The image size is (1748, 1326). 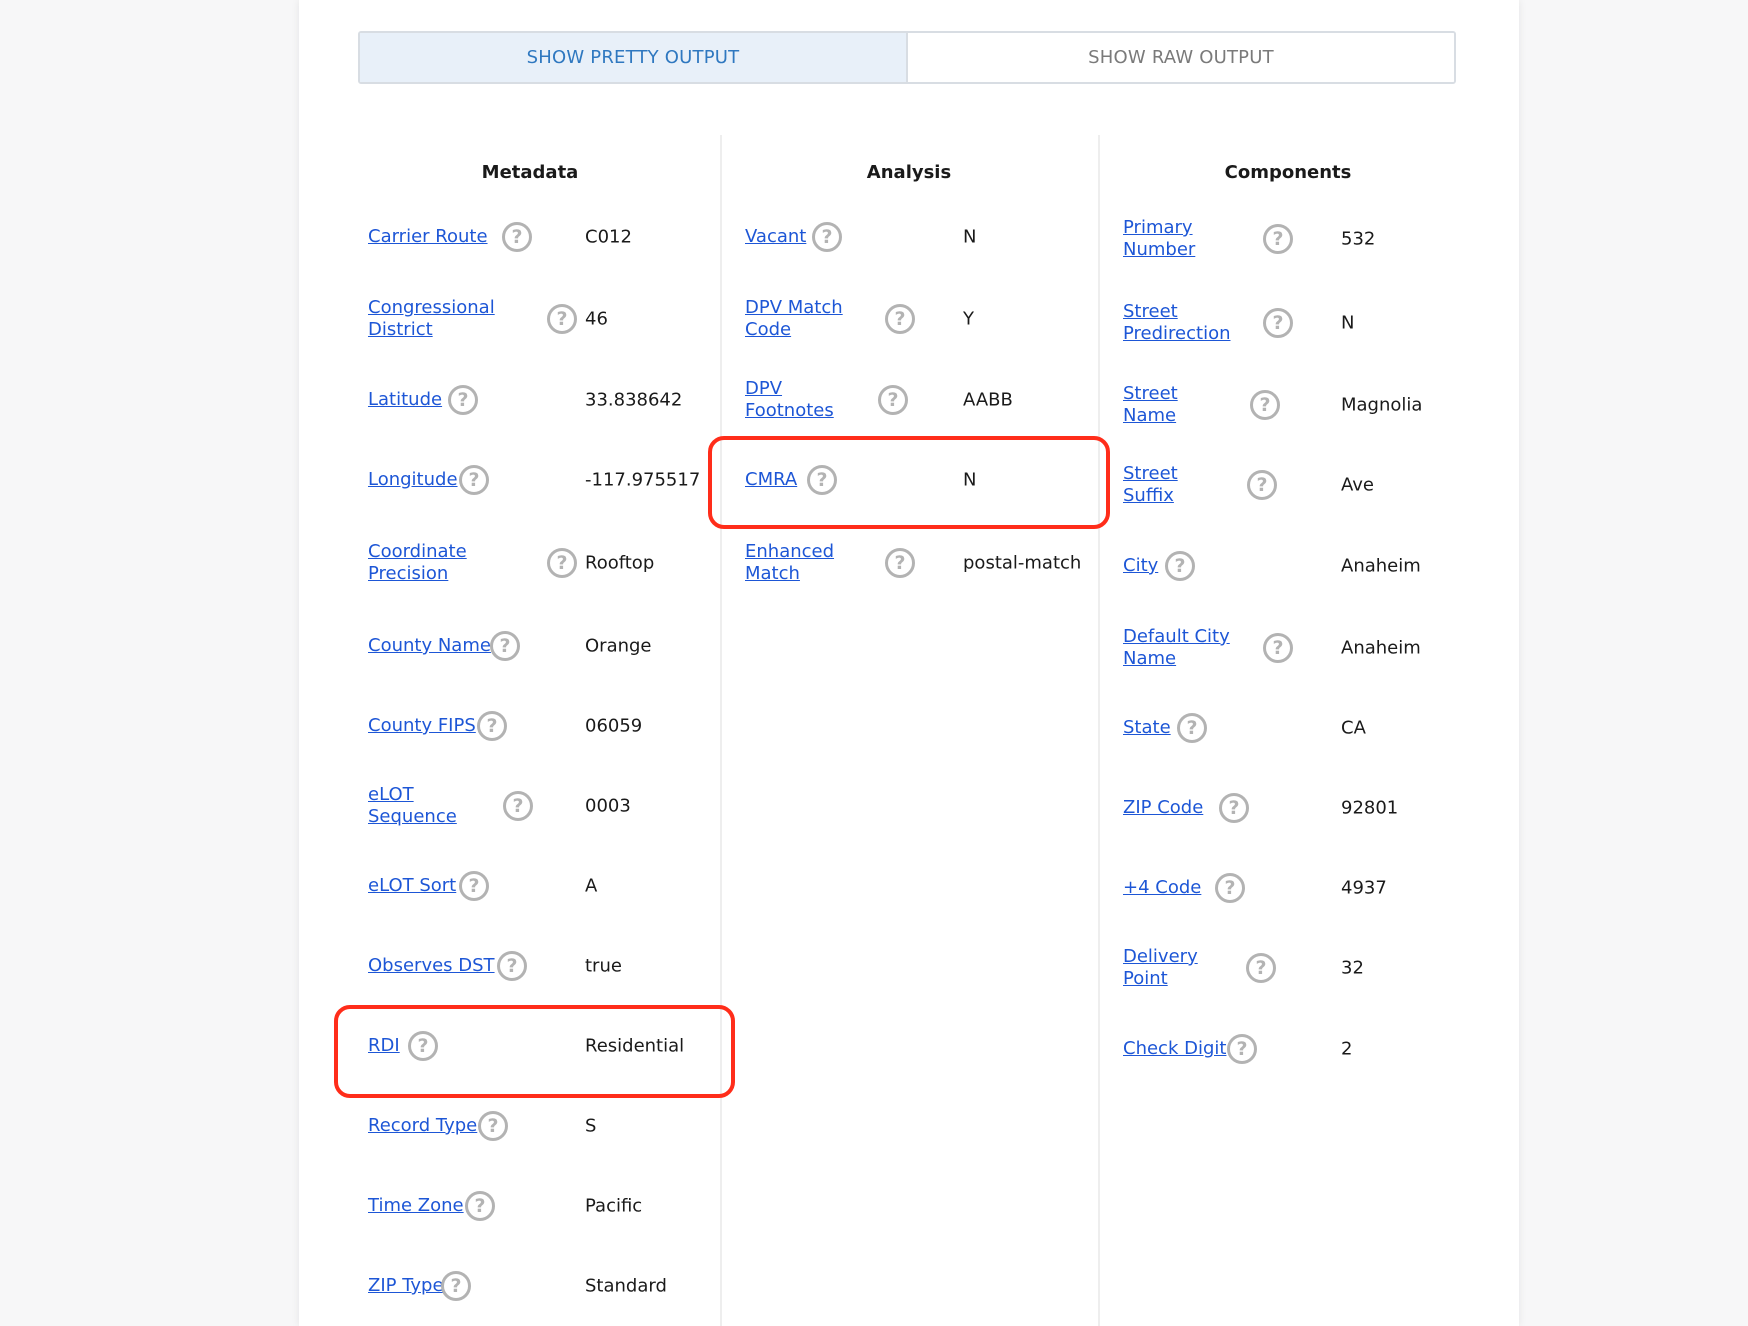 What do you see at coordinates (909, 172) in the screenshot?
I see `analysis-column-title: Analysis` at bounding box center [909, 172].